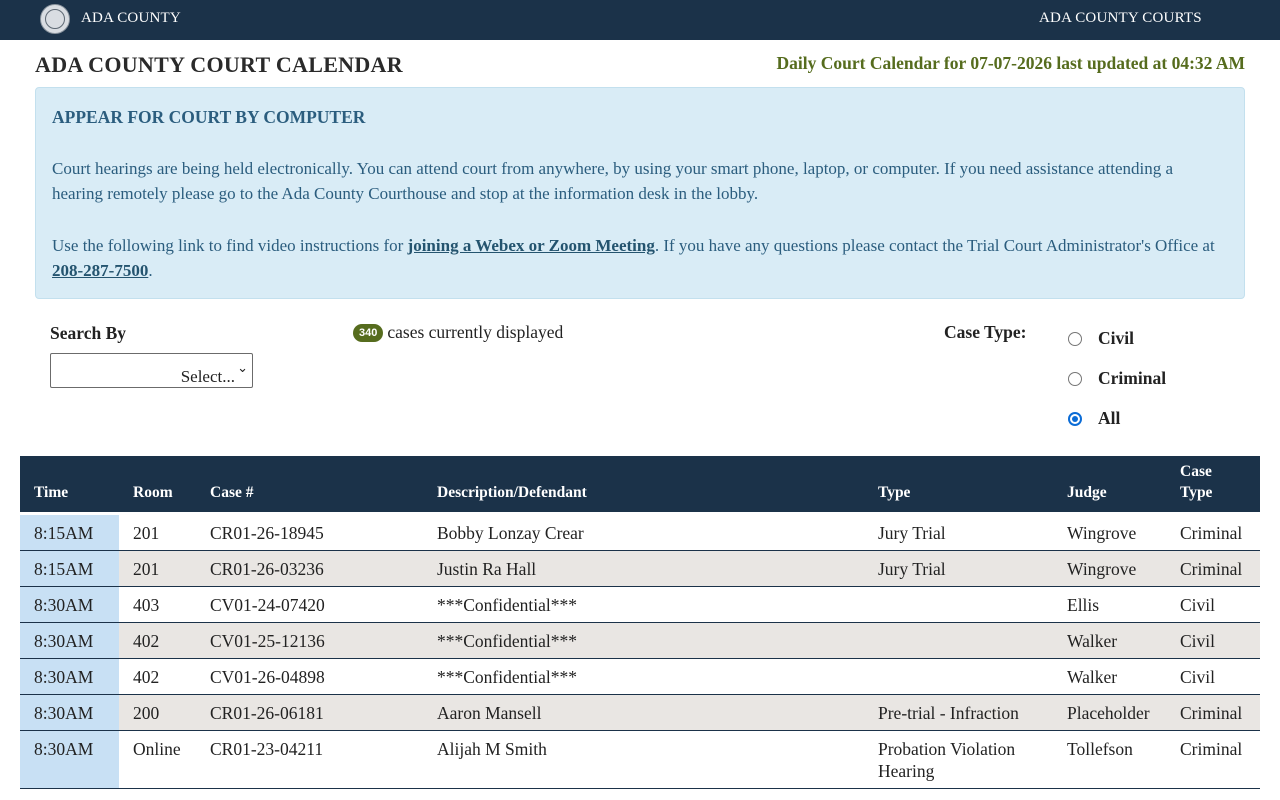 The image size is (1280, 800). What do you see at coordinates (309, 759) in the screenshot?
I see `cell-case-number: CR01-23-04211` at bounding box center [309, 759].